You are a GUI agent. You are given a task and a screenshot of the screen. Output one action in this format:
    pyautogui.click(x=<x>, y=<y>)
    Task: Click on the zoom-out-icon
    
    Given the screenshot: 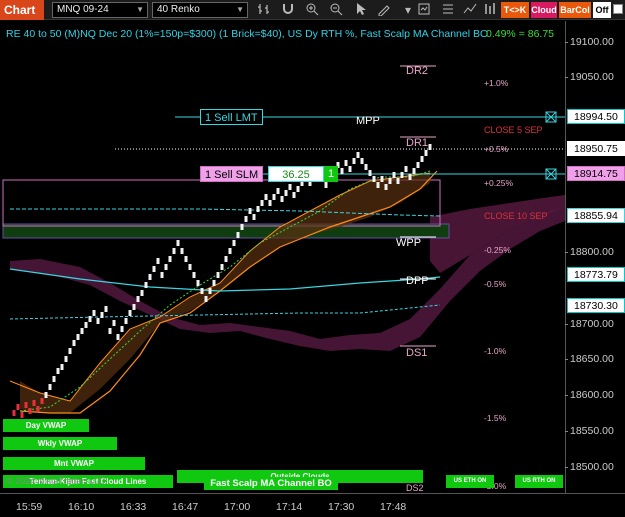 What is the action you would take?
    pyautogui.click(x=336, y=10)
    